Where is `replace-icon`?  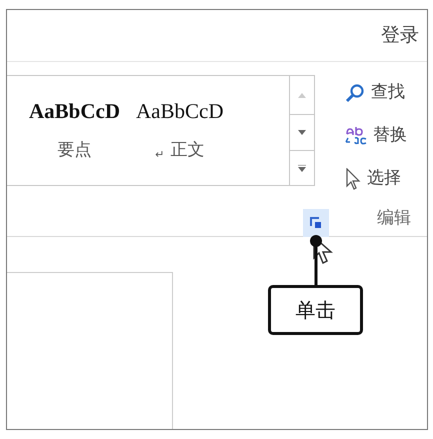 replace-icon is located at coordinates (356, 136).